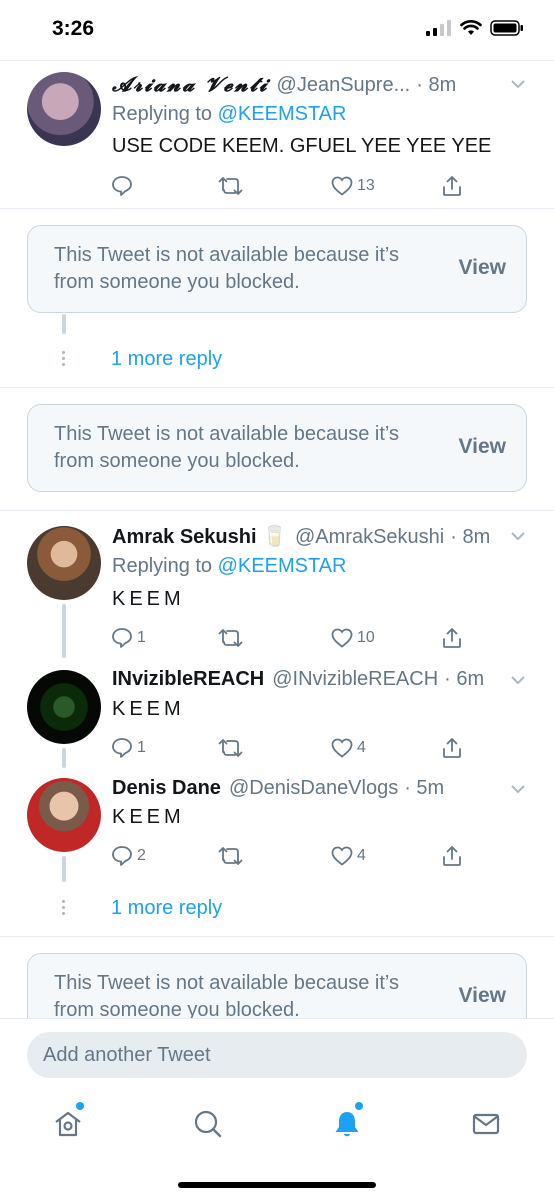  I want to click on tweet-header: 𝓐𝓻𝓲𝓪𝓷𝓪 𝓥𝓮𝓷𝓽𝓲 @JeanSupre... · 8m, so click(284, 84).